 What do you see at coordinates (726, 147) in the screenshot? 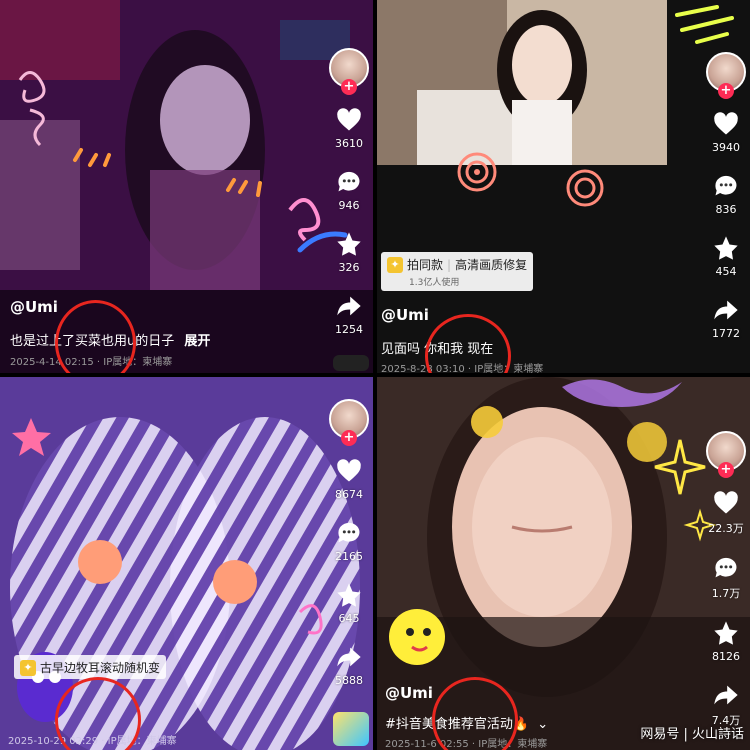
I see `like-count: 3940` at bounding box center [726, 147].